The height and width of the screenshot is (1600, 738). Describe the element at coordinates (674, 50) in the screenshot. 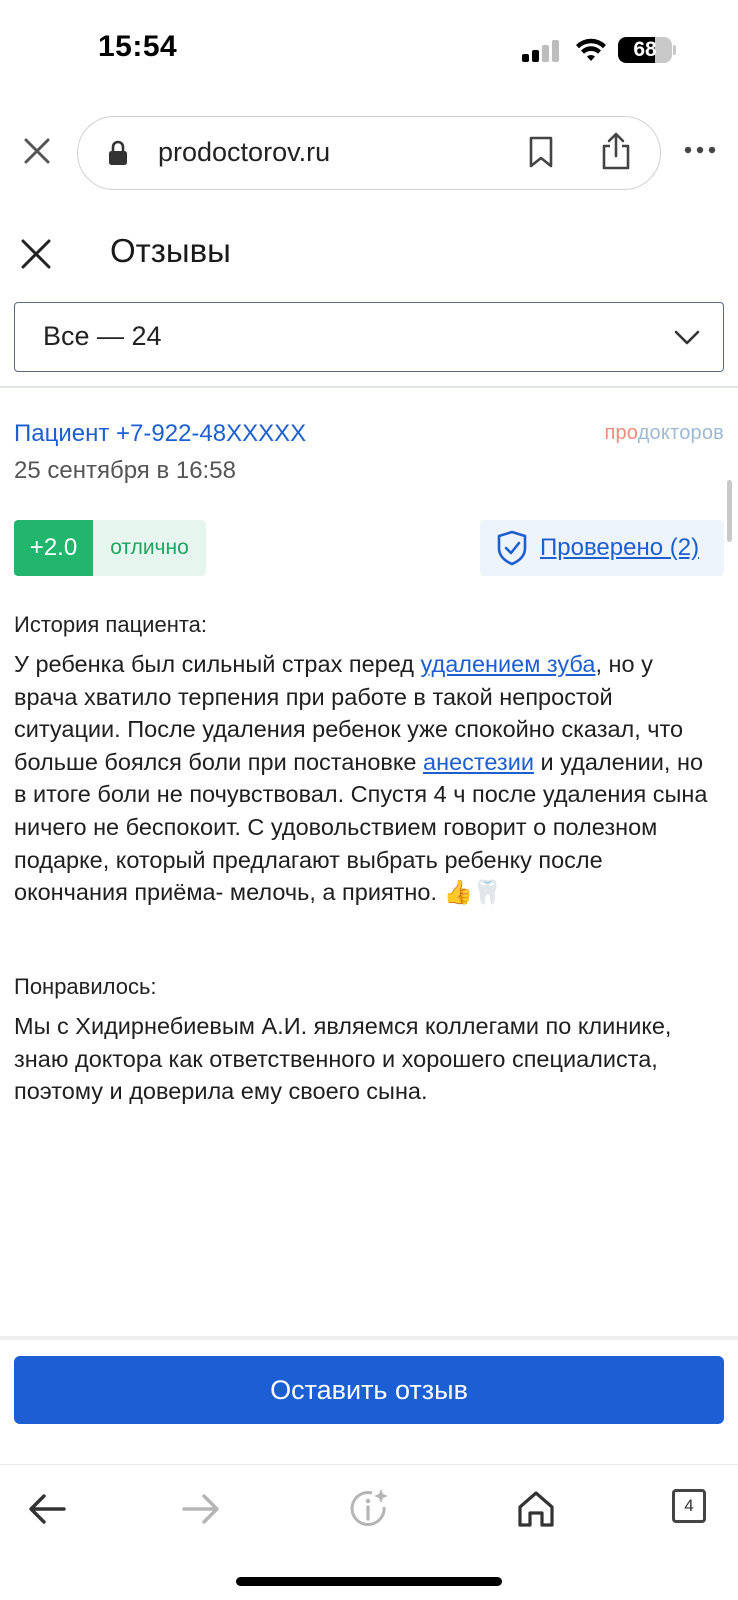

I see `battery-tip` at that location.